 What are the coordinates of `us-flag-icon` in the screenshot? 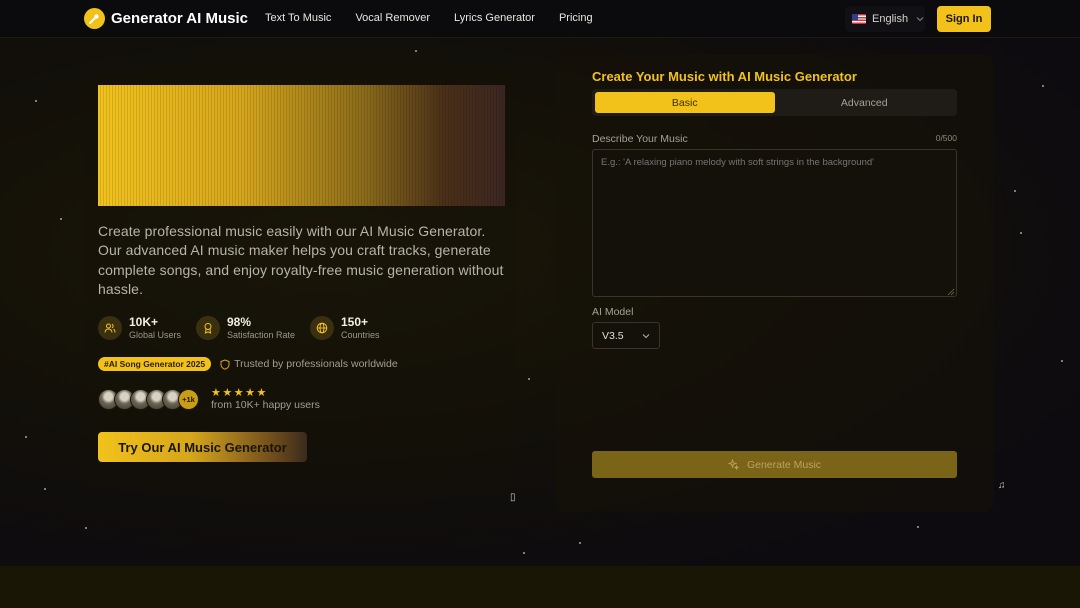 It's located at (859, 19).